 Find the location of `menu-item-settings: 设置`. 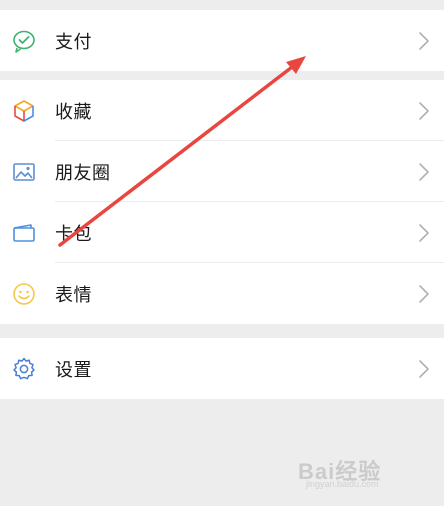

menu-item-settings: 设置 is located at coordinates (222, 368).